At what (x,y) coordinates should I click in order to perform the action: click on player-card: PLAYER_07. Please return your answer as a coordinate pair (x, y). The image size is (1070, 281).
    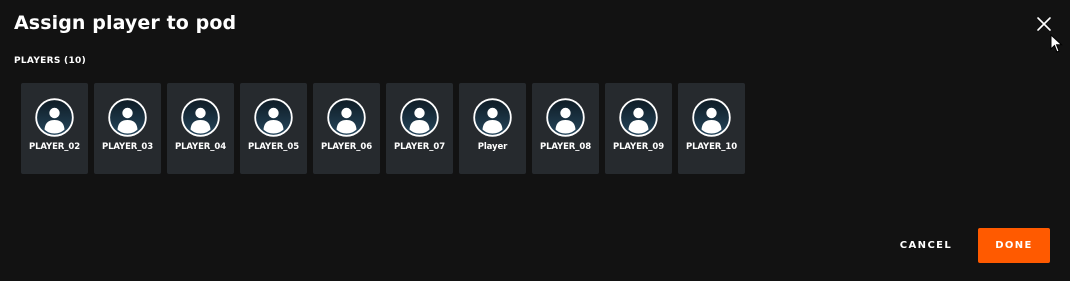
    Looking at the image, I should click on (419, 128).